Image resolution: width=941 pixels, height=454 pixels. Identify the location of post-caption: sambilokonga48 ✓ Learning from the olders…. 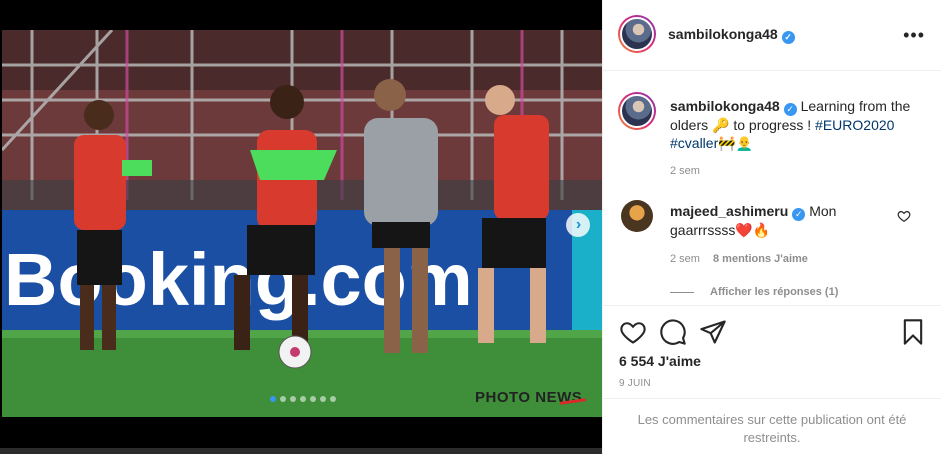
(795, 124).